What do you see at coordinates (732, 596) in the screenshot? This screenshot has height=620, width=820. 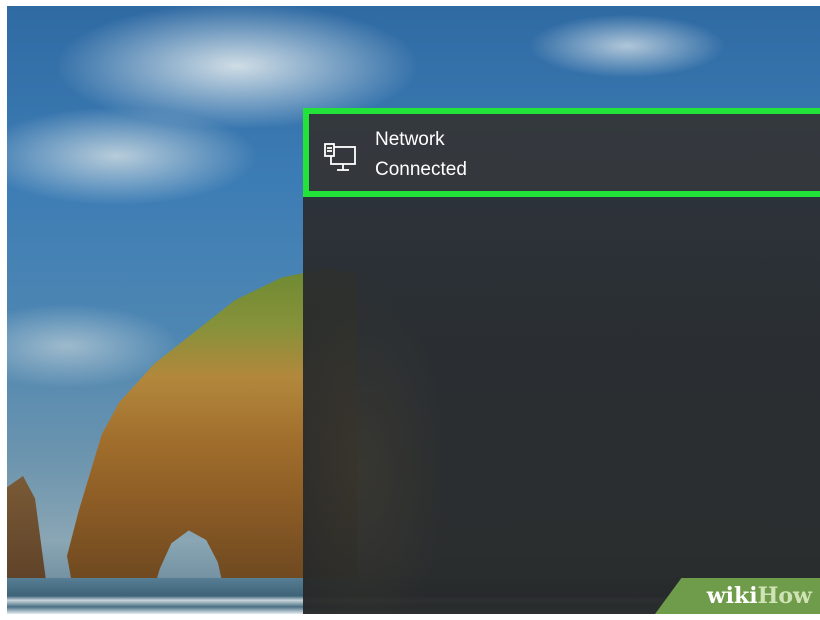 I see `watermark-wiki: wiki` at bounding box center [732, 596].